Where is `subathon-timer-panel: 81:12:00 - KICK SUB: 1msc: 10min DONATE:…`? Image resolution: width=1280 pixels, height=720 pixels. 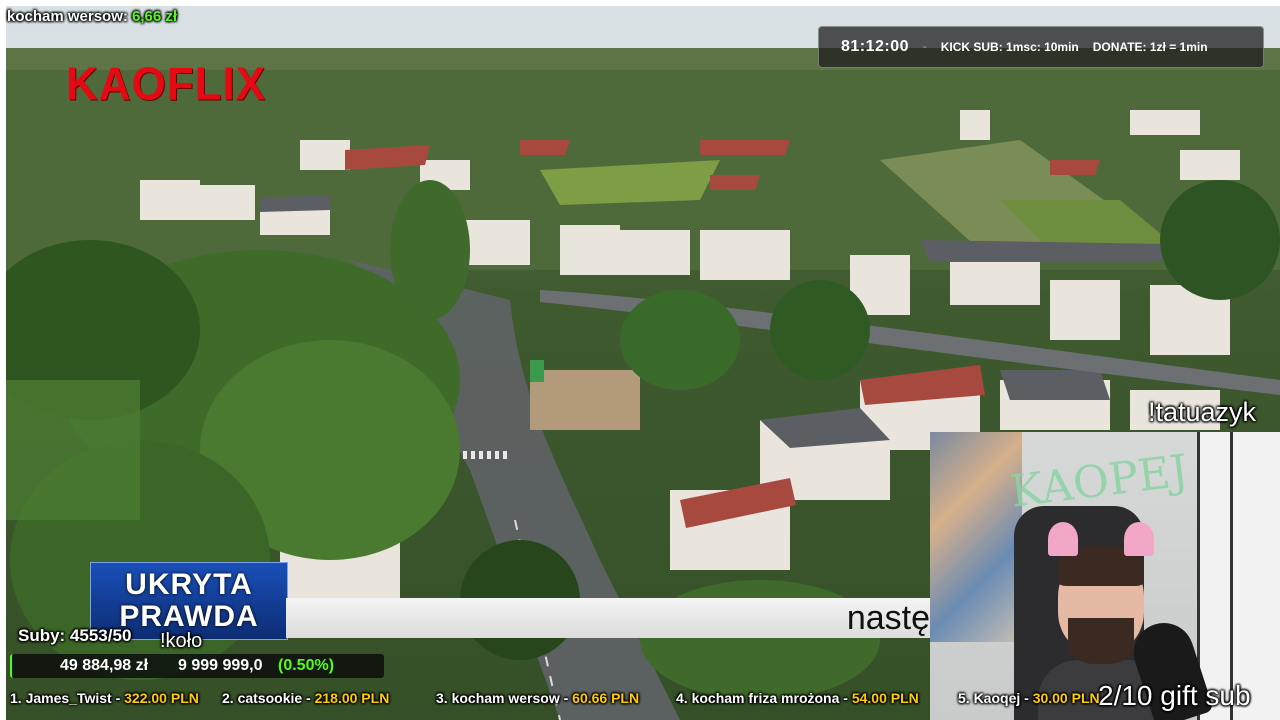
subathon-timer-panel: 81:12:00 - KICK SUB: 1msc: 10min DONATE:… is located at coordinates (1041, 47).